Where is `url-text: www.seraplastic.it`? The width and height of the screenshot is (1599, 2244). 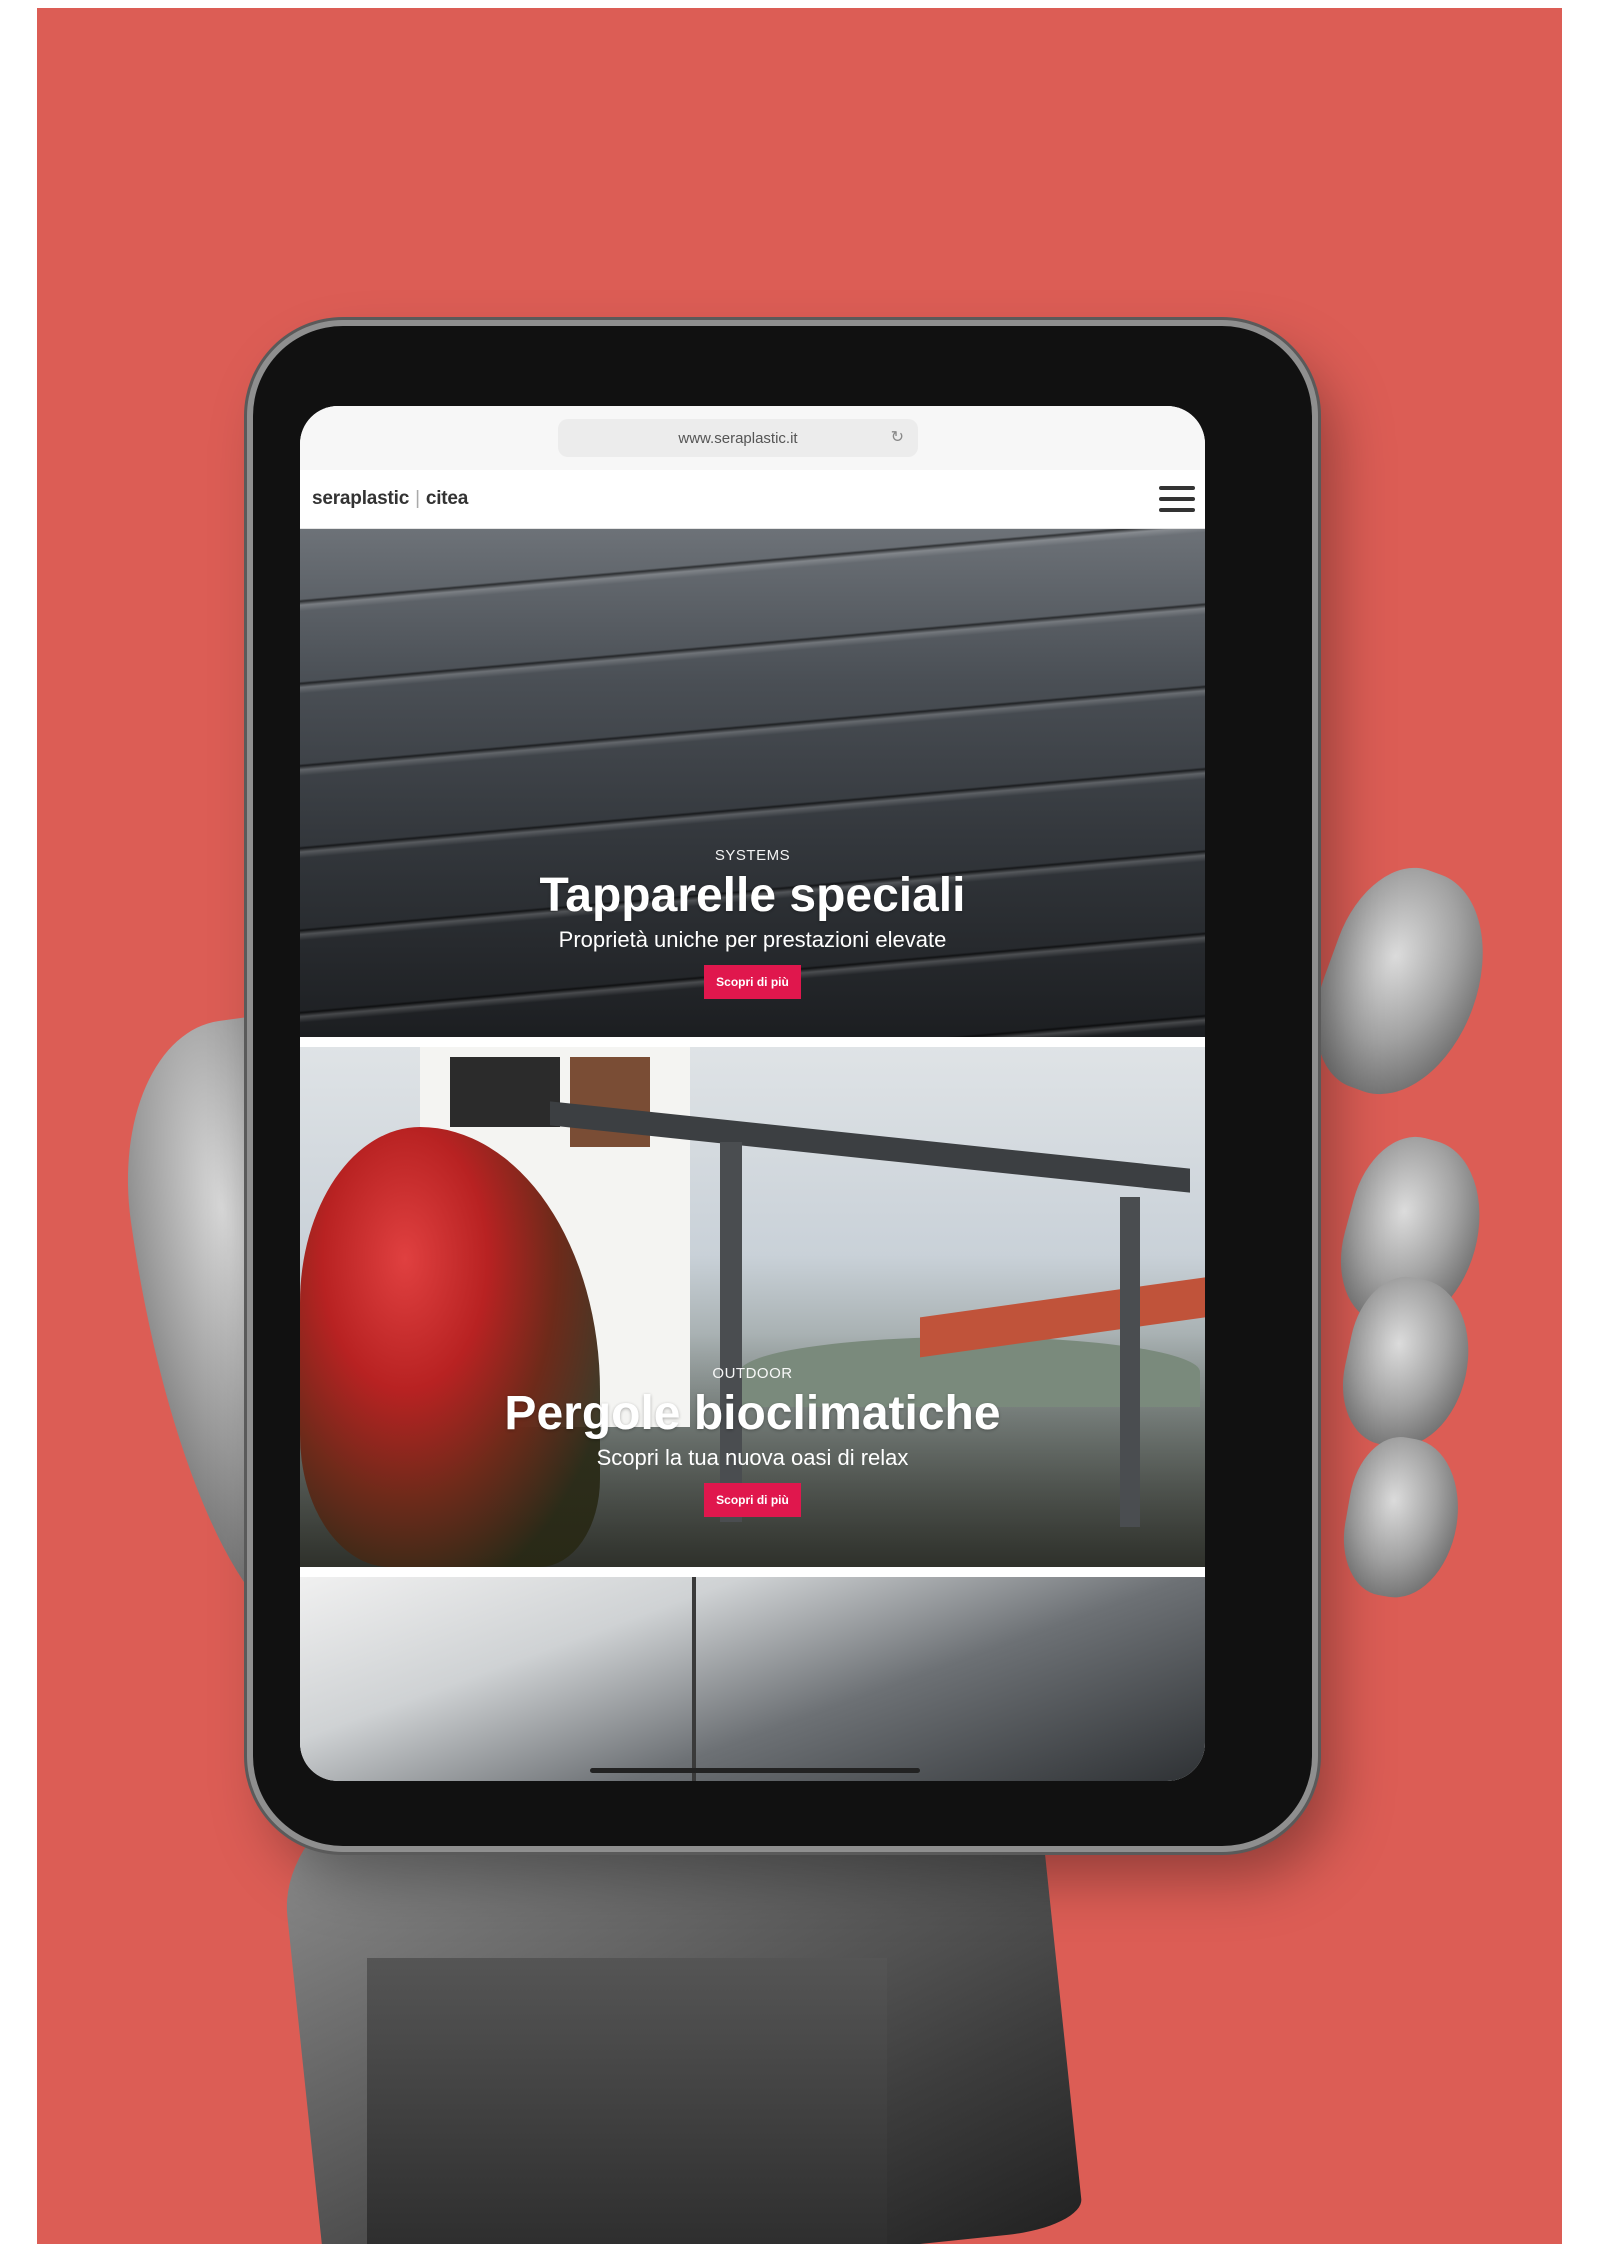
url-text: www.seraplastic.it is located at coordinates (738, 438).